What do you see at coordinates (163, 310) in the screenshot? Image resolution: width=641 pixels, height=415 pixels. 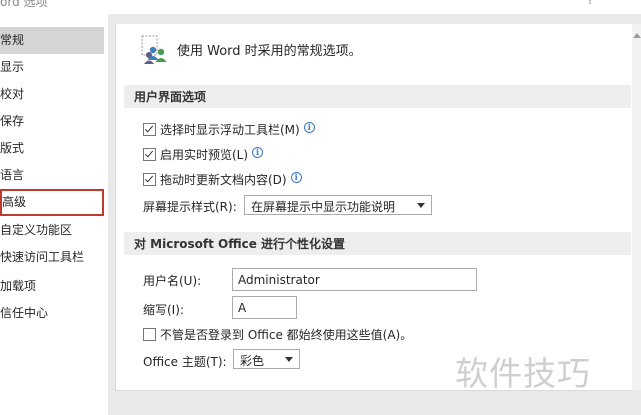 I see `initials-label: 缩写(I):` at bounding box center [163, 310].